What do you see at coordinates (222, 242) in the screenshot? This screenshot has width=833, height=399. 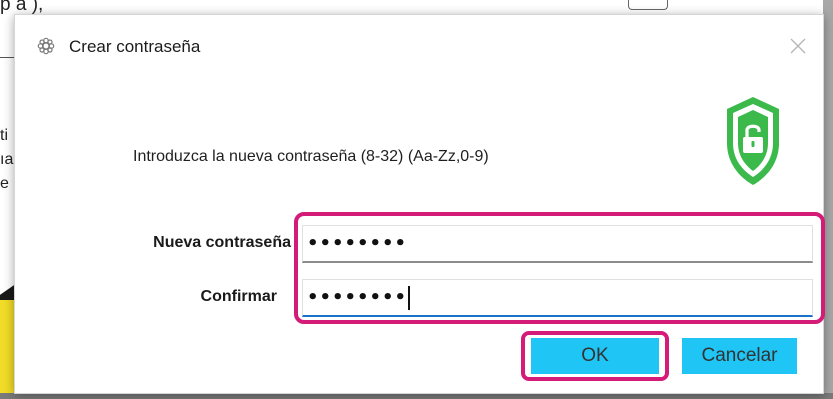 I see `new-password-label: Nueva contraseña` at bounding box center [222, 242].